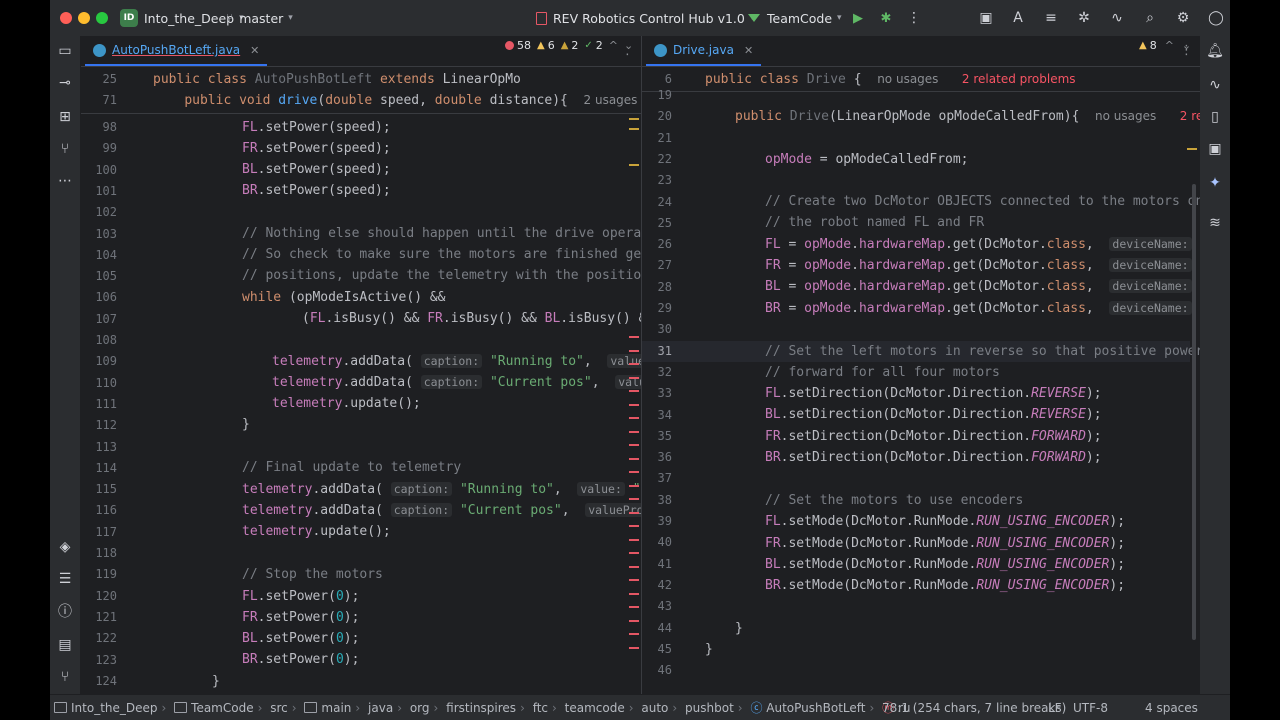  Describe the element at coordinates (65, 677) in the screenshot. I see `version-control-icon: ⑂` at that location.